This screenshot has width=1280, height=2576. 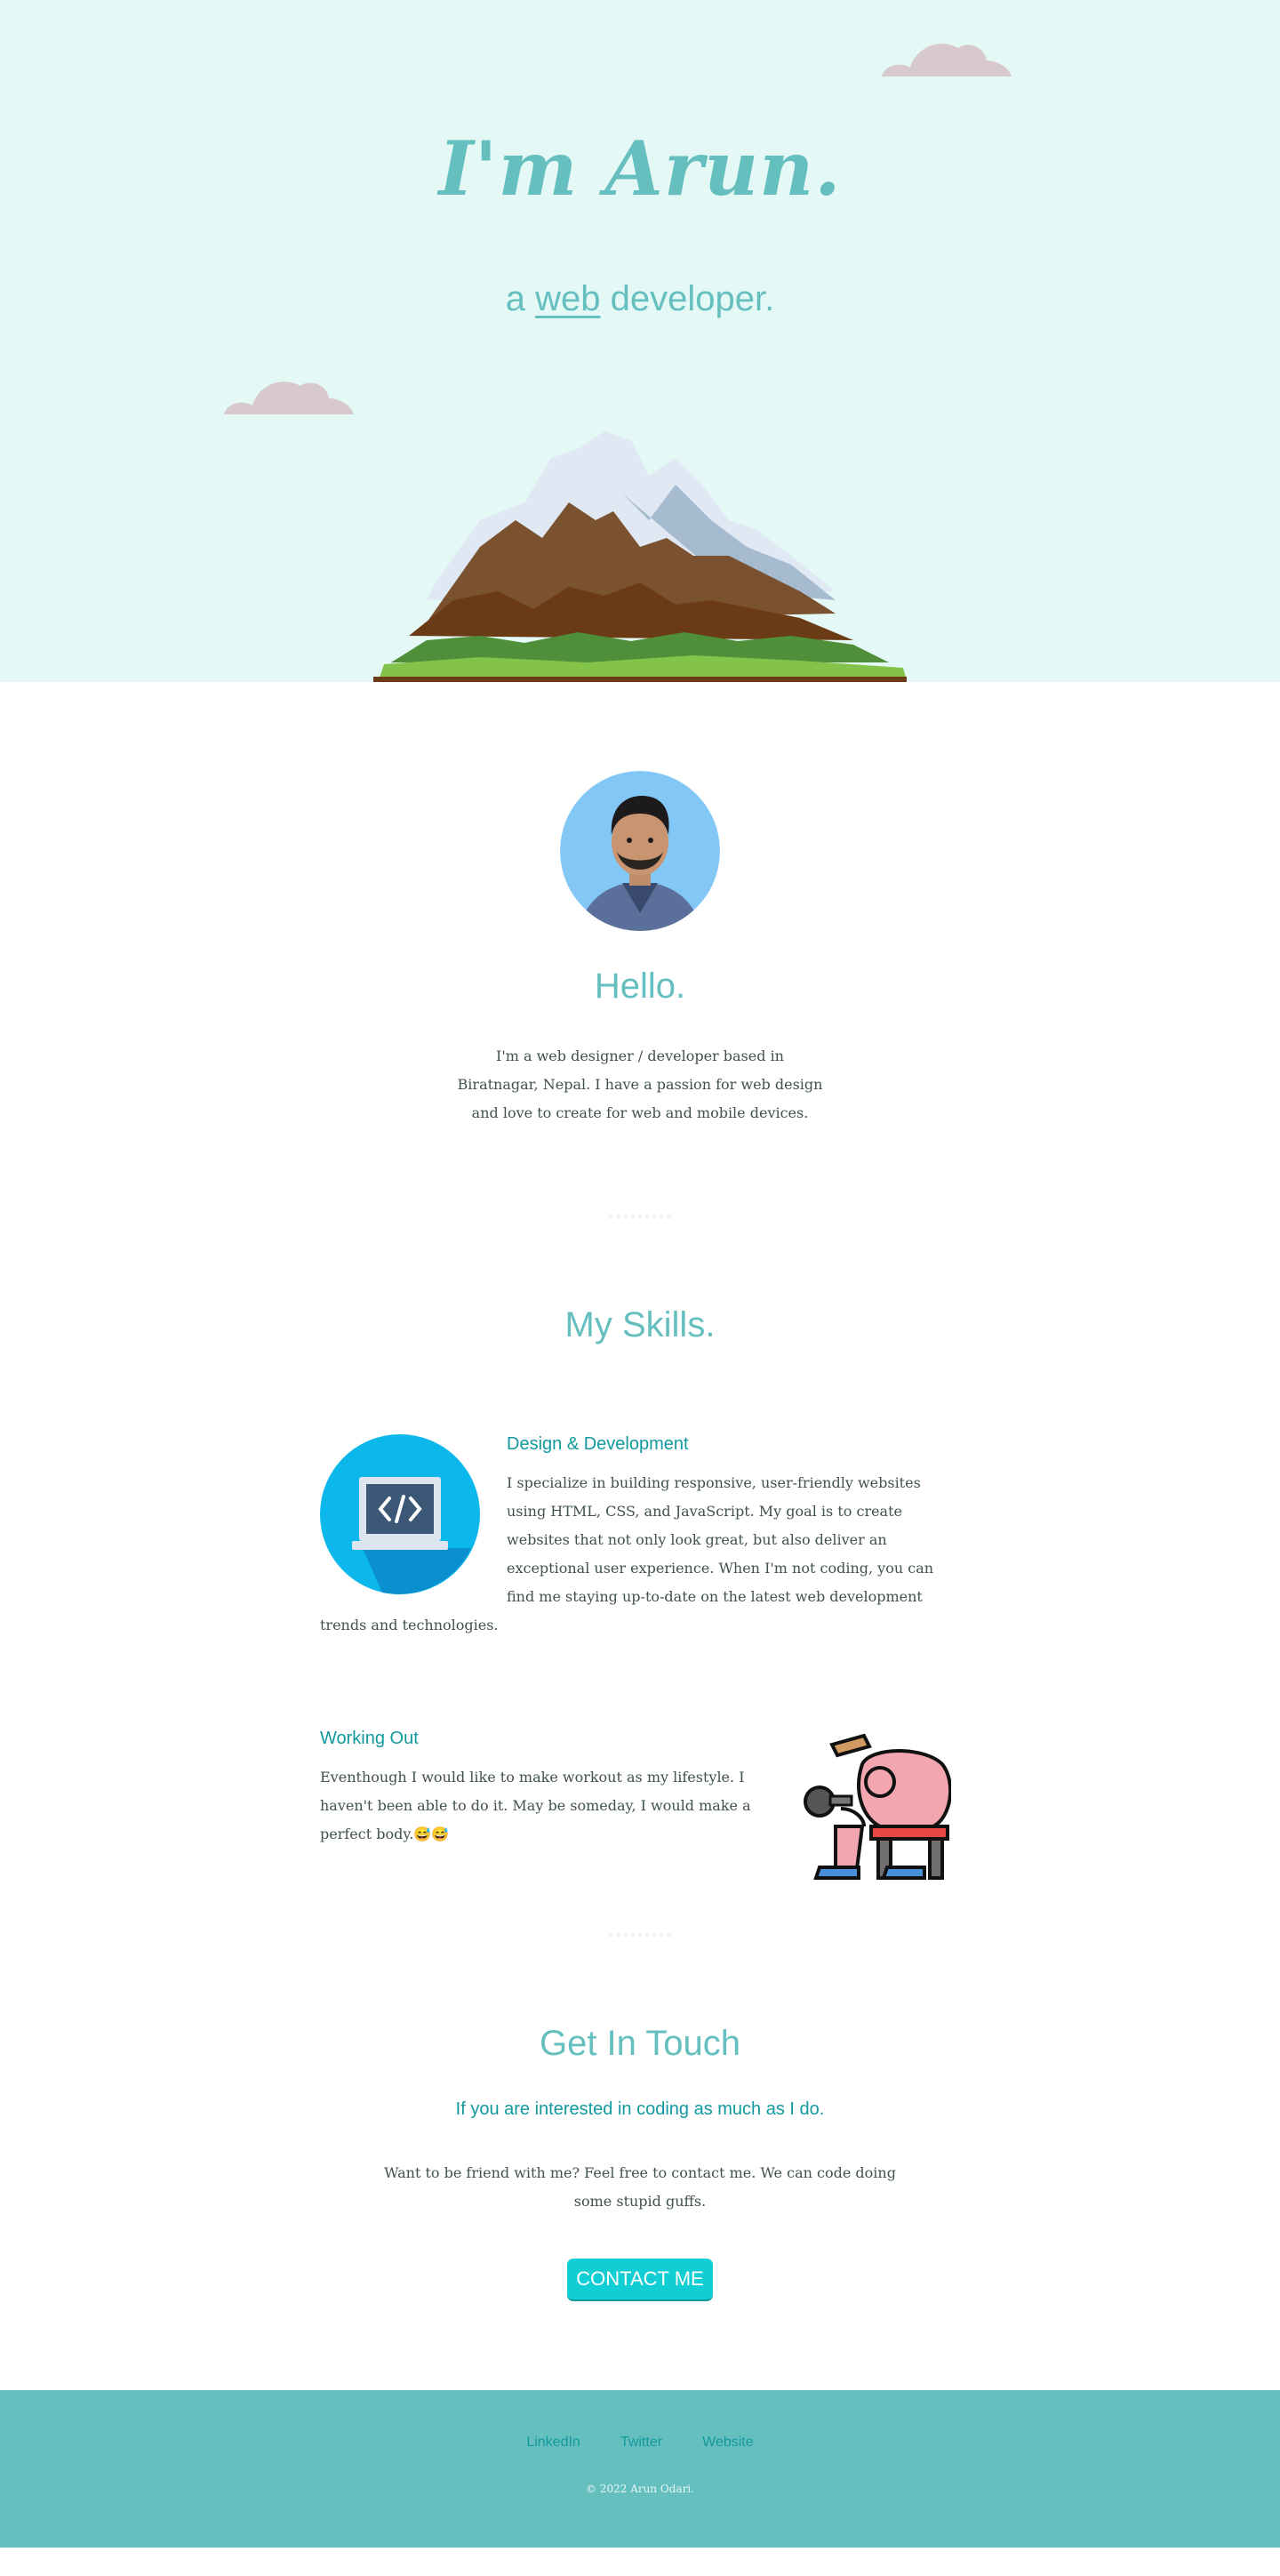 I want to click on web-link: web, so click(x=567, y=298).